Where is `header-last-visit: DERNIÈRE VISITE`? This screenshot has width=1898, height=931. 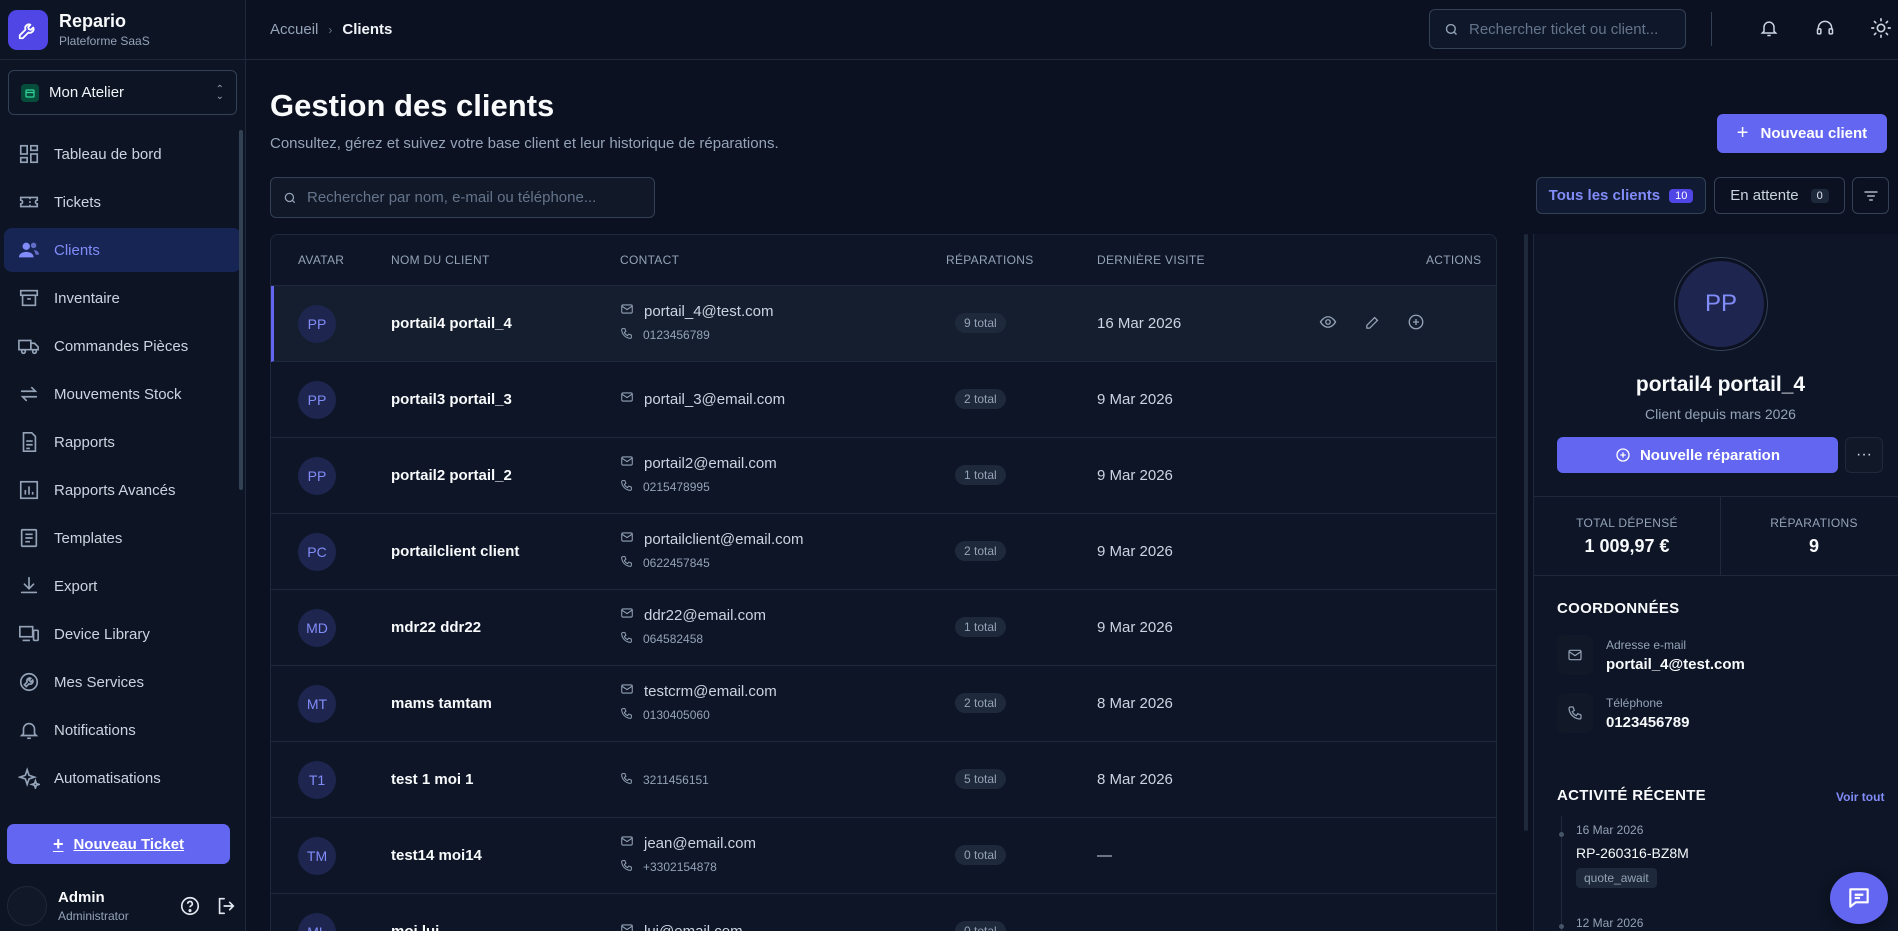
header-last-visit: DERNIÈRE VISITE is located at coordinates (1151, 260).